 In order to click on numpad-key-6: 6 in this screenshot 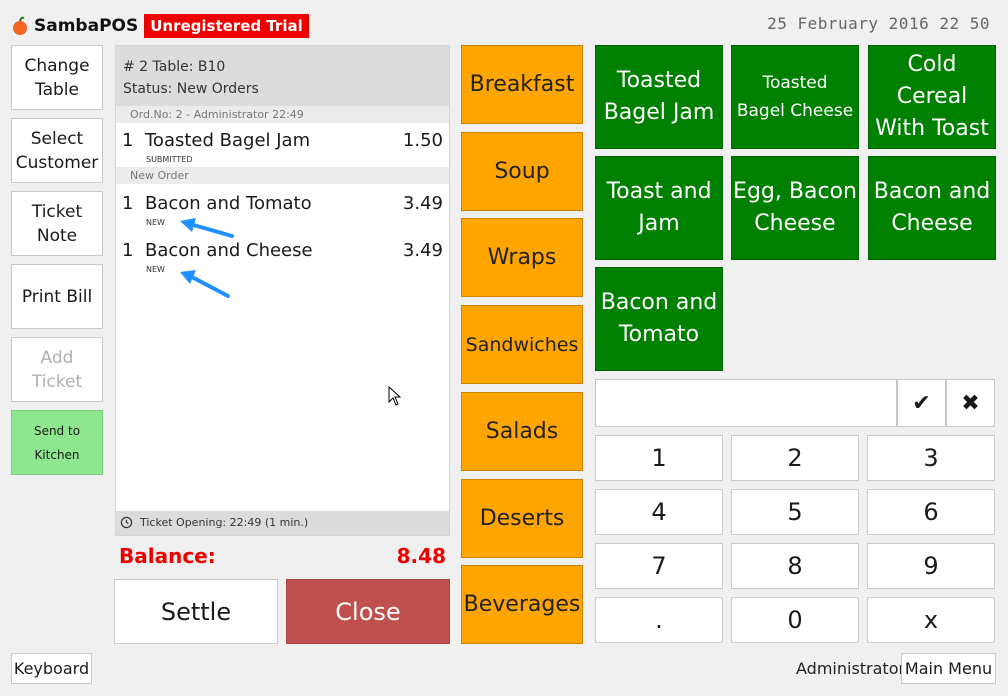, I will do `click(931, 512)`.